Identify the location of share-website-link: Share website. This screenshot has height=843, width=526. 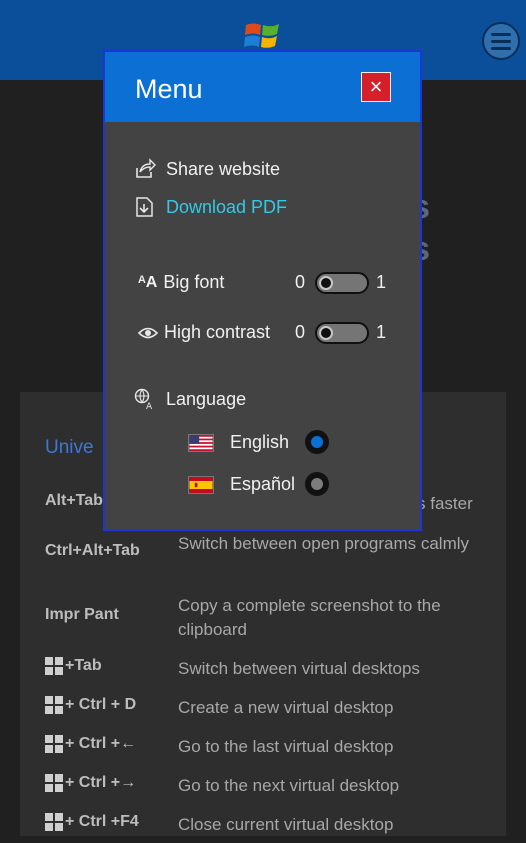
(207, 169).